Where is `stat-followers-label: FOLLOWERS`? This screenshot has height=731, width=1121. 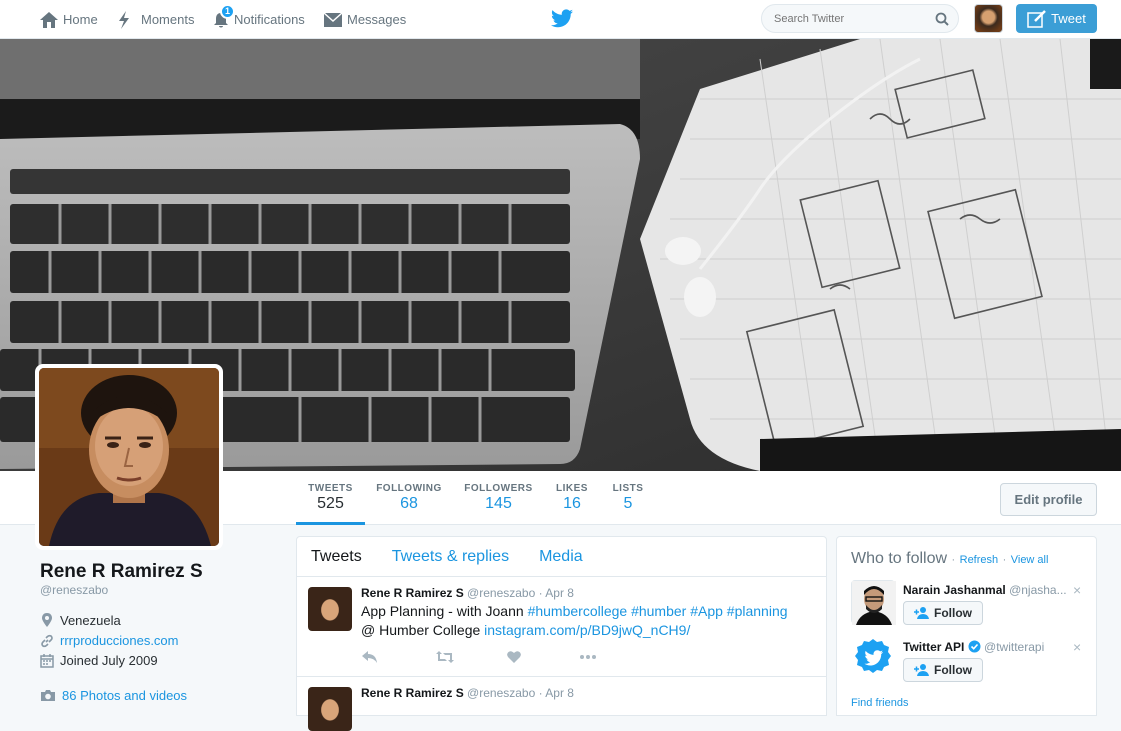 stat-followers-label: FOLLOWERS is located at coordinates (498, 488).